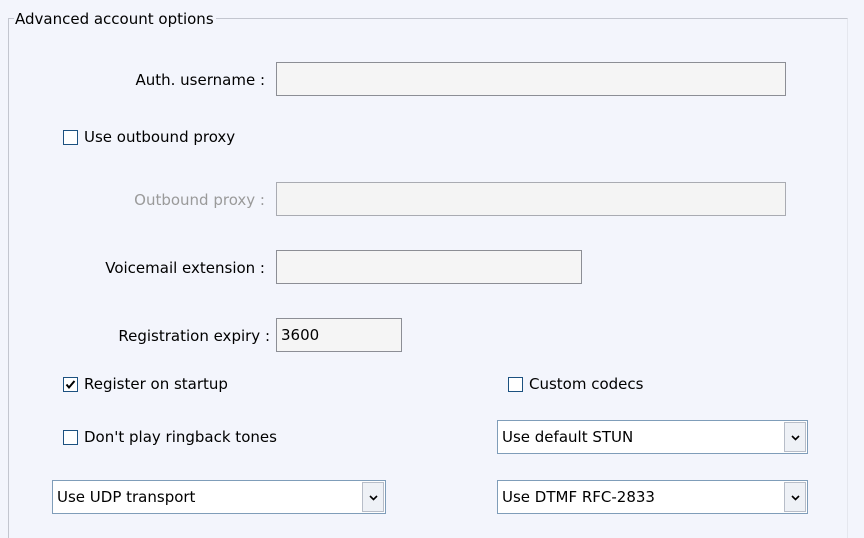  Describe the element at coordinates (115, 19) in the screenshot. I see `group-title: Advanced account options` at that location.